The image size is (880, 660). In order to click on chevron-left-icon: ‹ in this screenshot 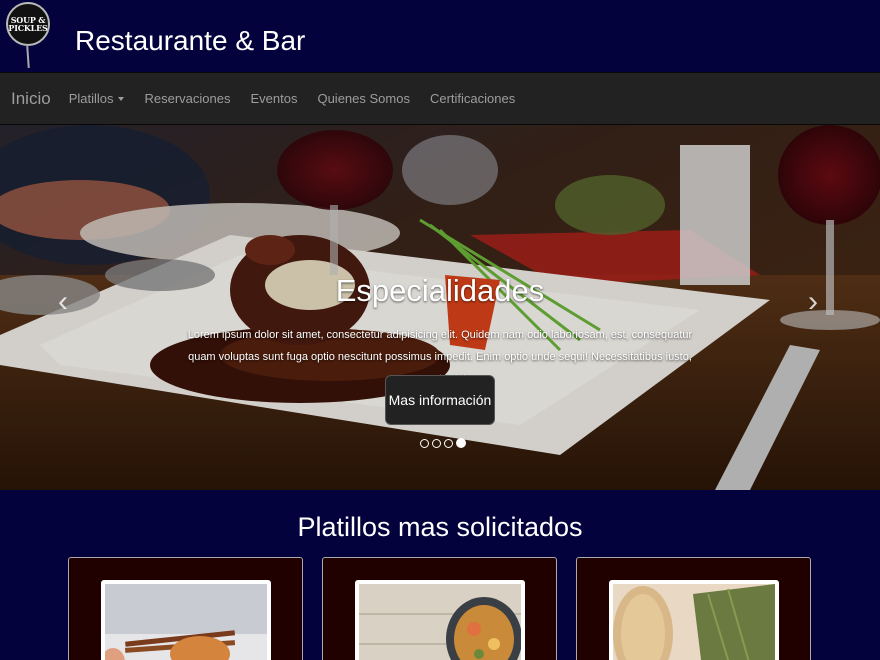, I will do `click(63, 302)`.